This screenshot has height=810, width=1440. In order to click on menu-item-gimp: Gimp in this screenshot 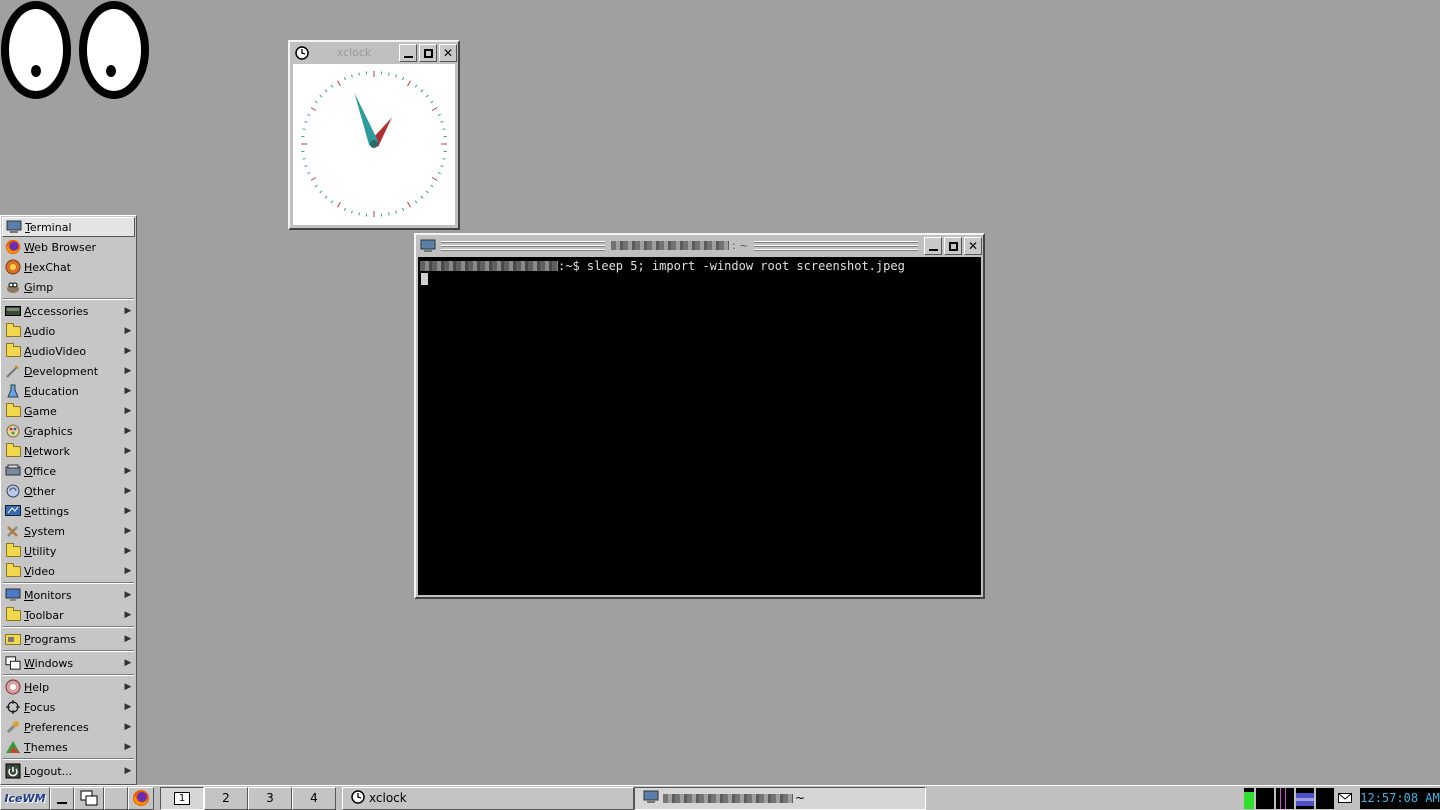, I will do `click(68, 287)`.